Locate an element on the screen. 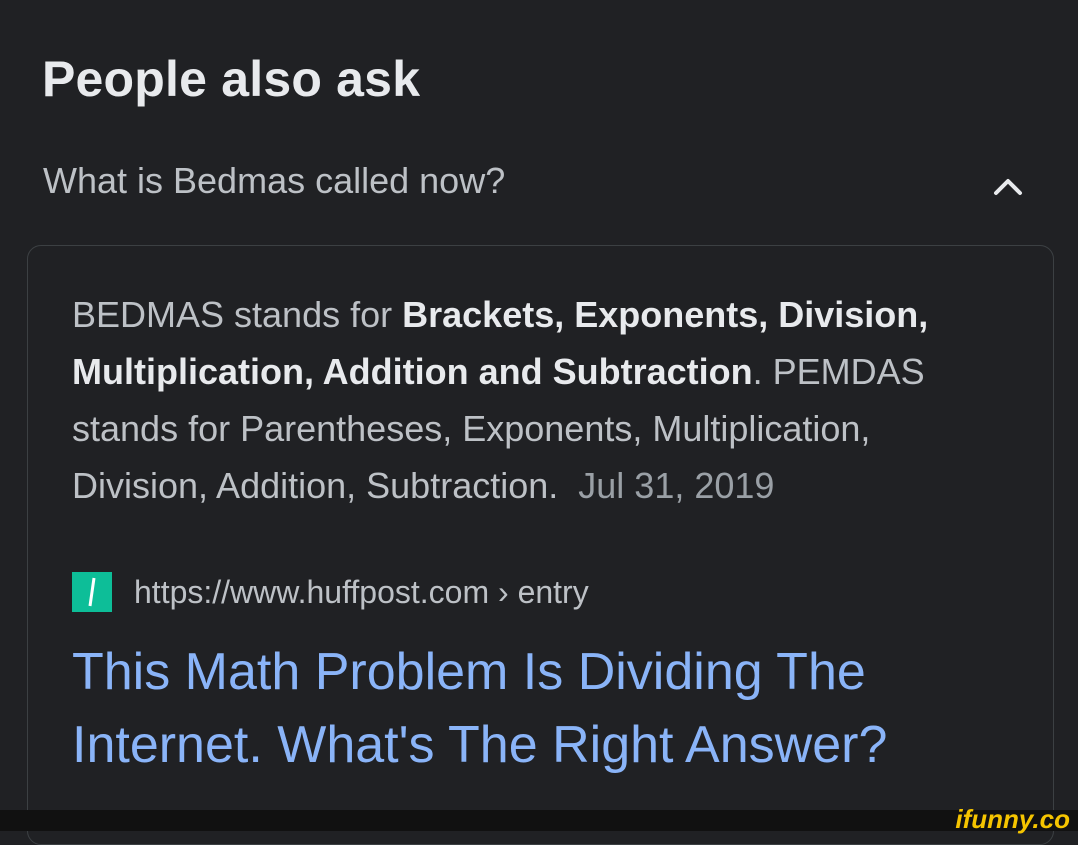 This screenshot has height=845, width=1078. footer-bar is located at coordinates (539, 820).